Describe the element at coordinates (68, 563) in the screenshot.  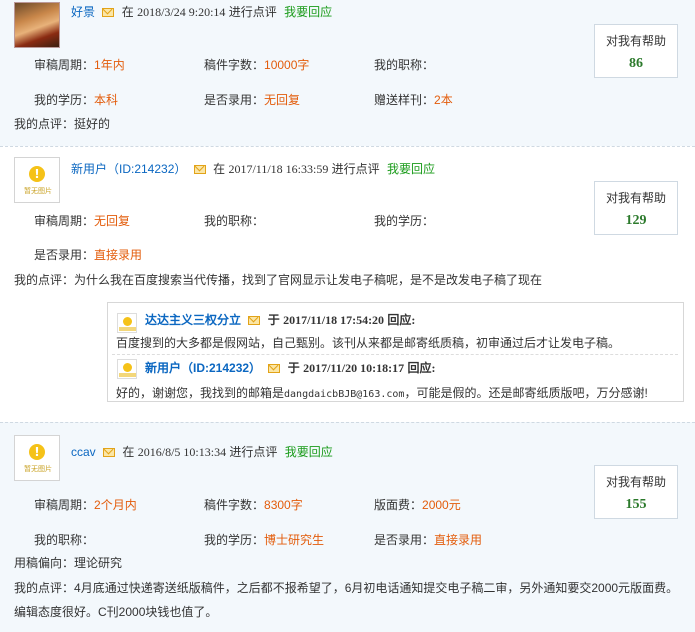
I see `review-preference: 用稿偏向：理论研究` at that location.